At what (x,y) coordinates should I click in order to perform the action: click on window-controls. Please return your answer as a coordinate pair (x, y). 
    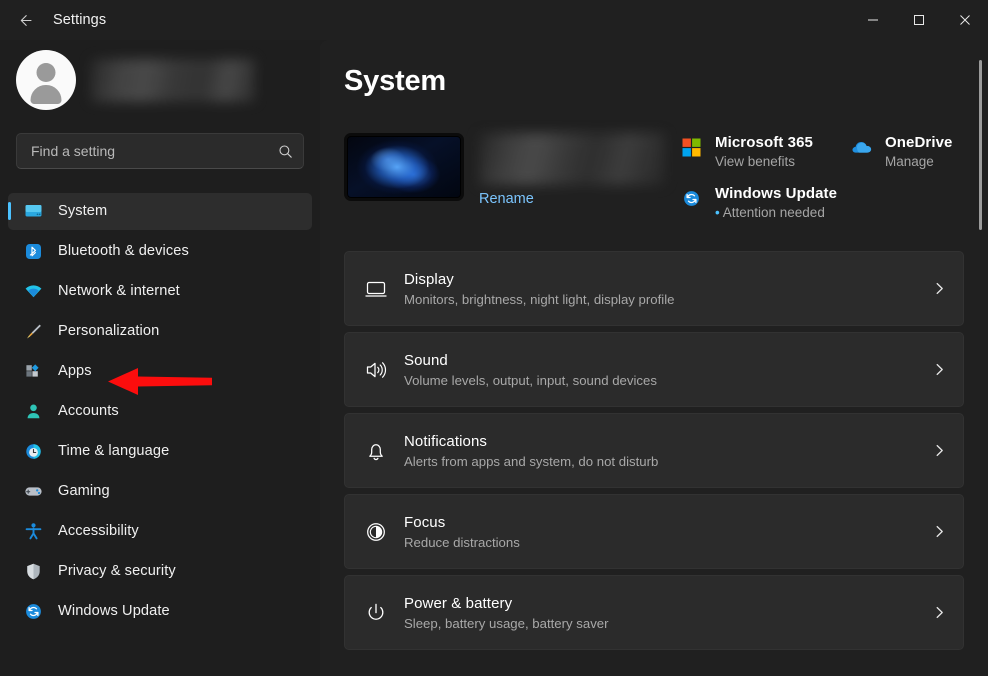
    Looking at the image, I should click on (919, 20).